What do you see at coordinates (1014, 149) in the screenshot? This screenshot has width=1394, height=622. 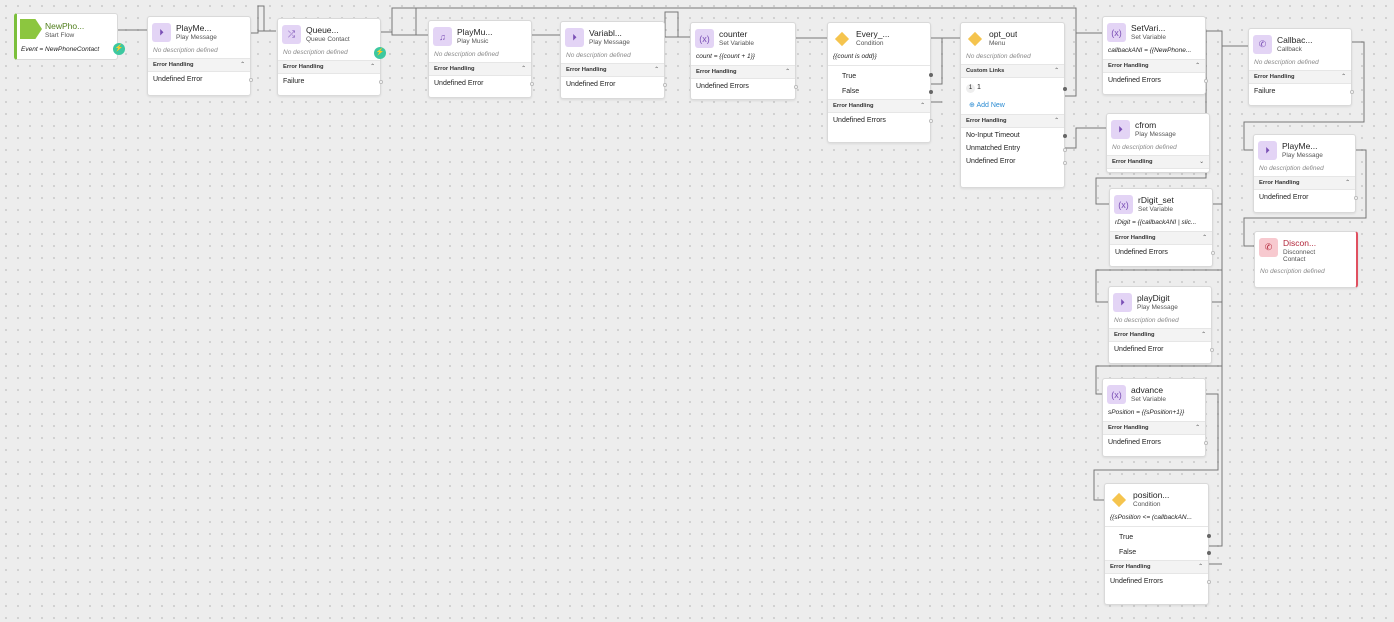 I see `exit-unmatched-entry: Unmatched Entry` at bounding box center [1014, 149].